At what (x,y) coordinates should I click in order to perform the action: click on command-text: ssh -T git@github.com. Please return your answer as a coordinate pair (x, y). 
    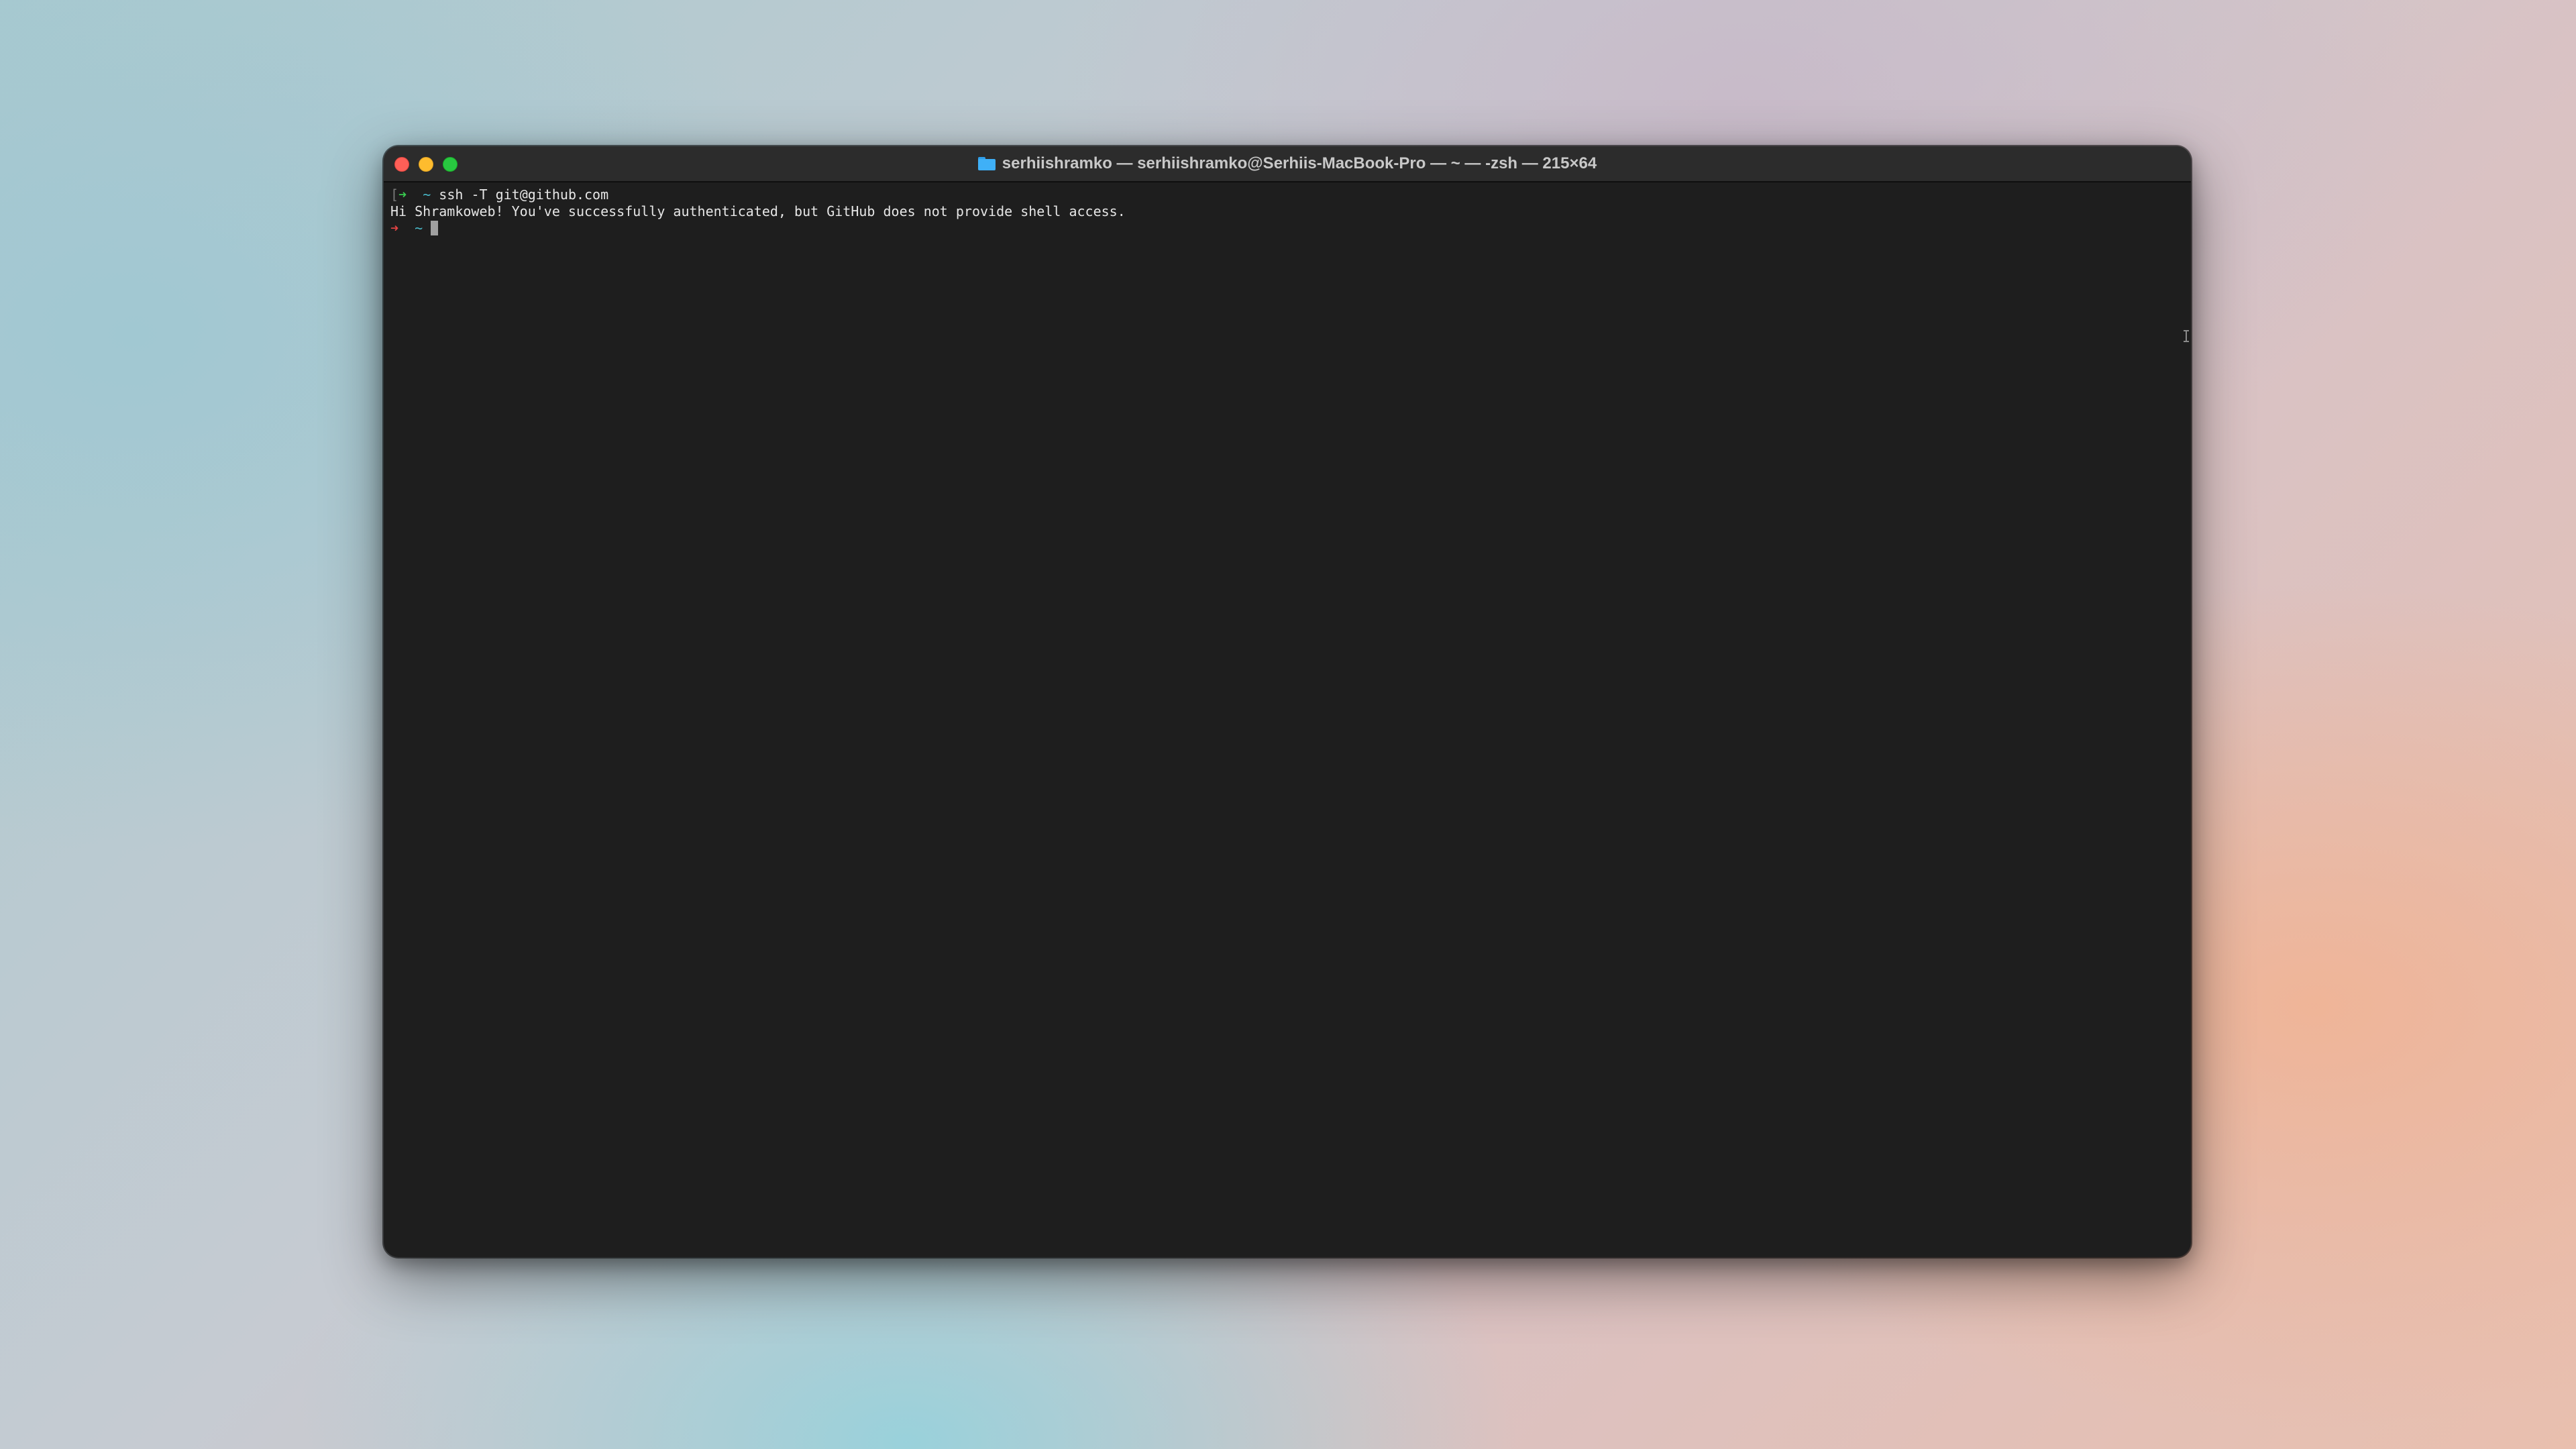
    Looking at the image, I should click on (524, 194).